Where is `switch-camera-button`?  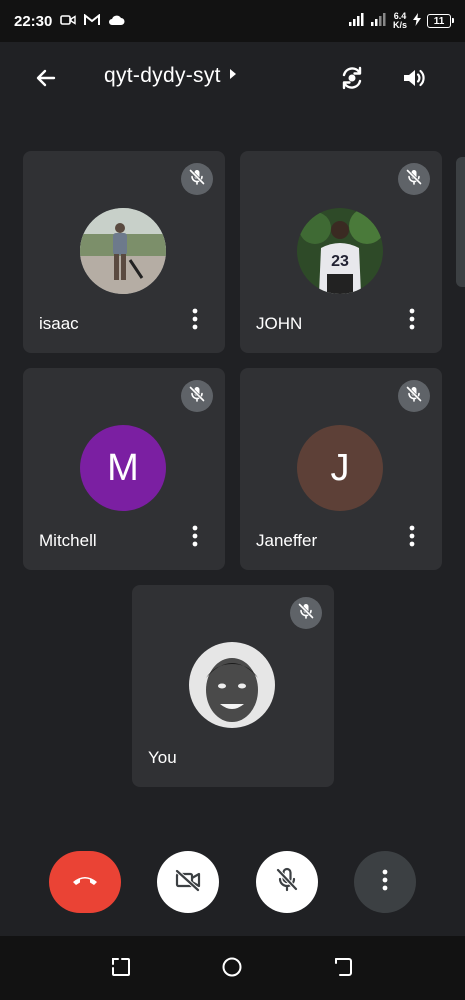 switch-camera-button is located at coordinates (352, 80).